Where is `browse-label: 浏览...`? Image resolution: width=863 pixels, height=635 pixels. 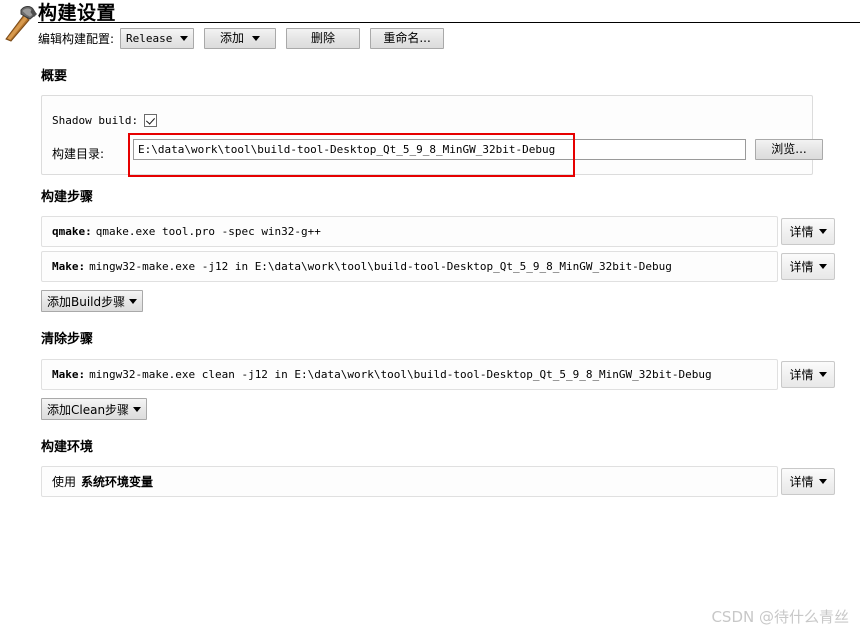 browse-label: 浏览... is located at coordinates (789, 149).